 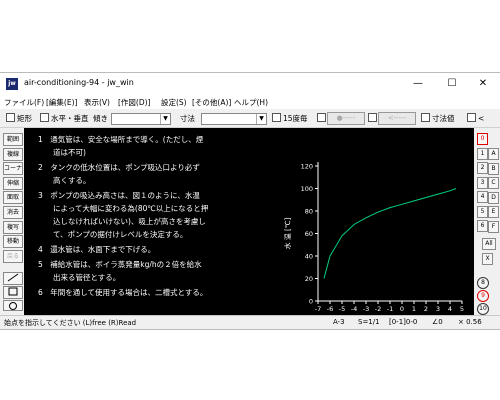 I want to click on menu-view: 表示(V), so click(x=97, y=102).